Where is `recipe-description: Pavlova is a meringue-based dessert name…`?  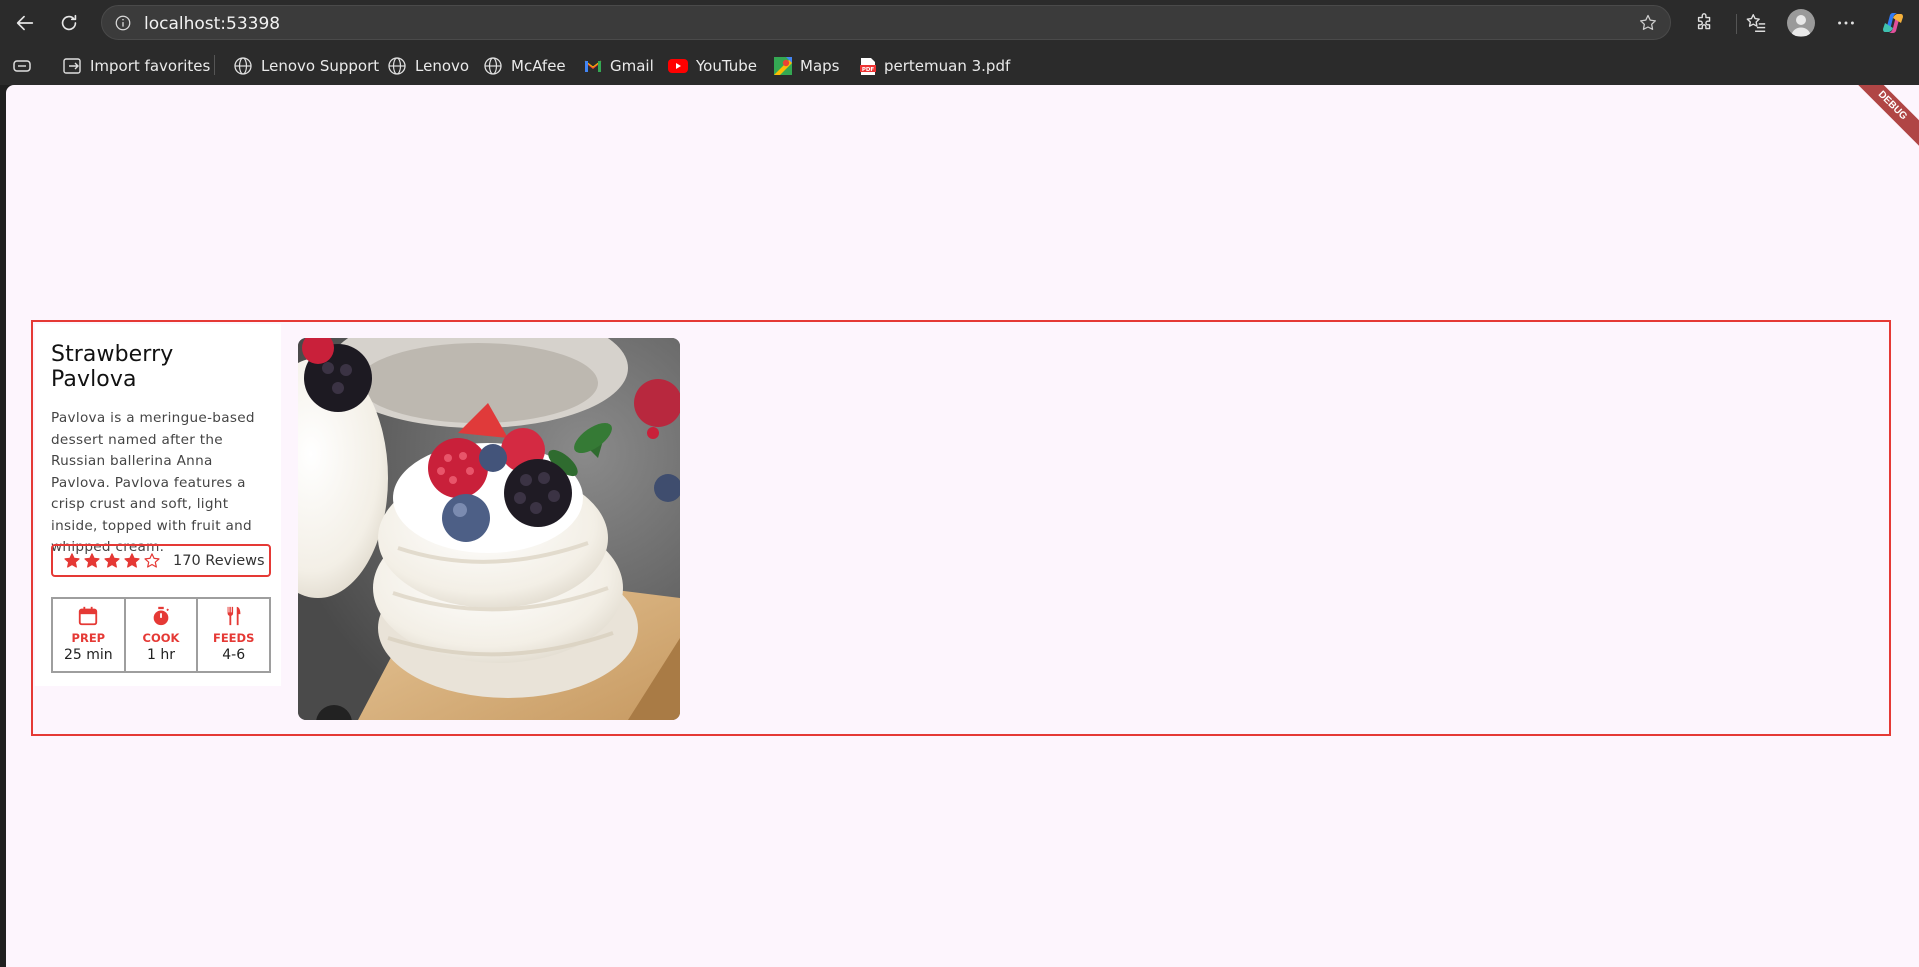 recipe-description: Pavlova is a meringue-based dessert name… is located at coordinates (153, 482).